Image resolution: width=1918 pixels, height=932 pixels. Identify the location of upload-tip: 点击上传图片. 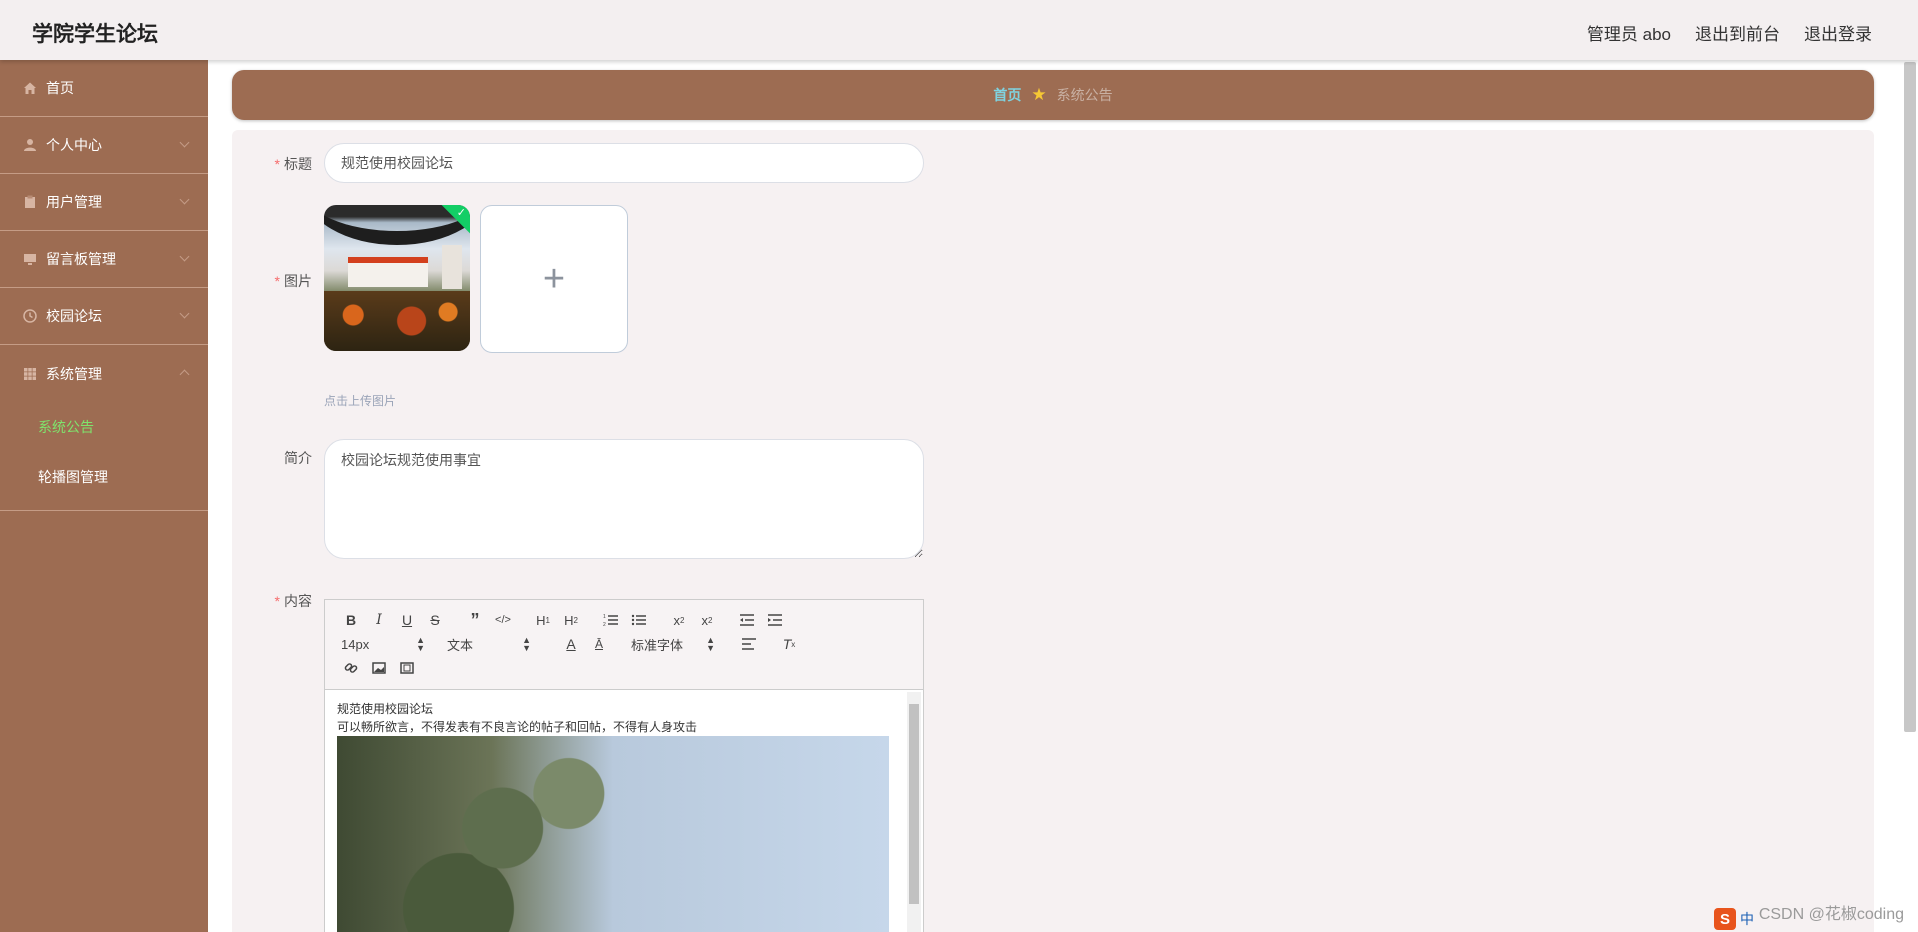
(360, 401).